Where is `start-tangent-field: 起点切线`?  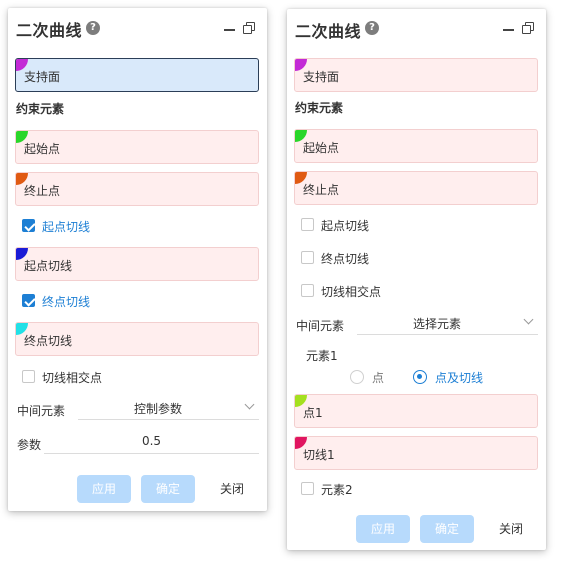
start-tangent-field: 起点切线 is located at coordinates (137, 264).